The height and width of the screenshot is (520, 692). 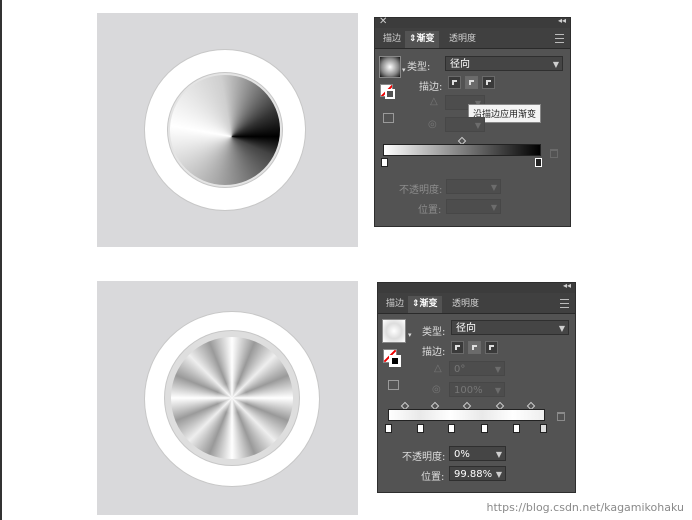 What do you see at coordinates (473, 186) in the screenshot?
I see `opacity-select: ▼` at bounding box center [473, 186].